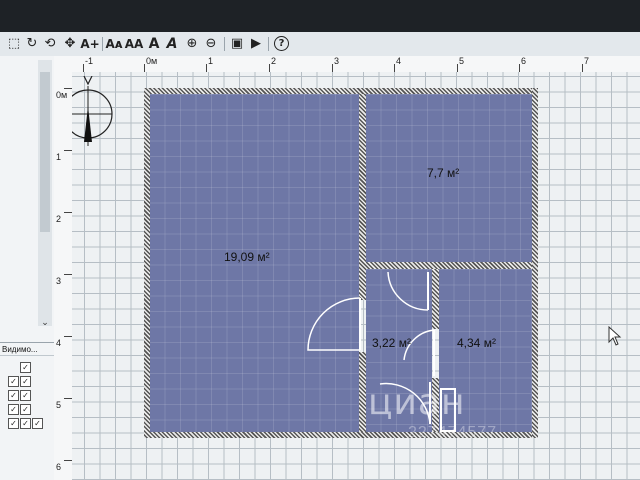 The height and width of the screenshot is (480, 640). I want to click on area-label-bath: 4,34 м², so click(476, 343).